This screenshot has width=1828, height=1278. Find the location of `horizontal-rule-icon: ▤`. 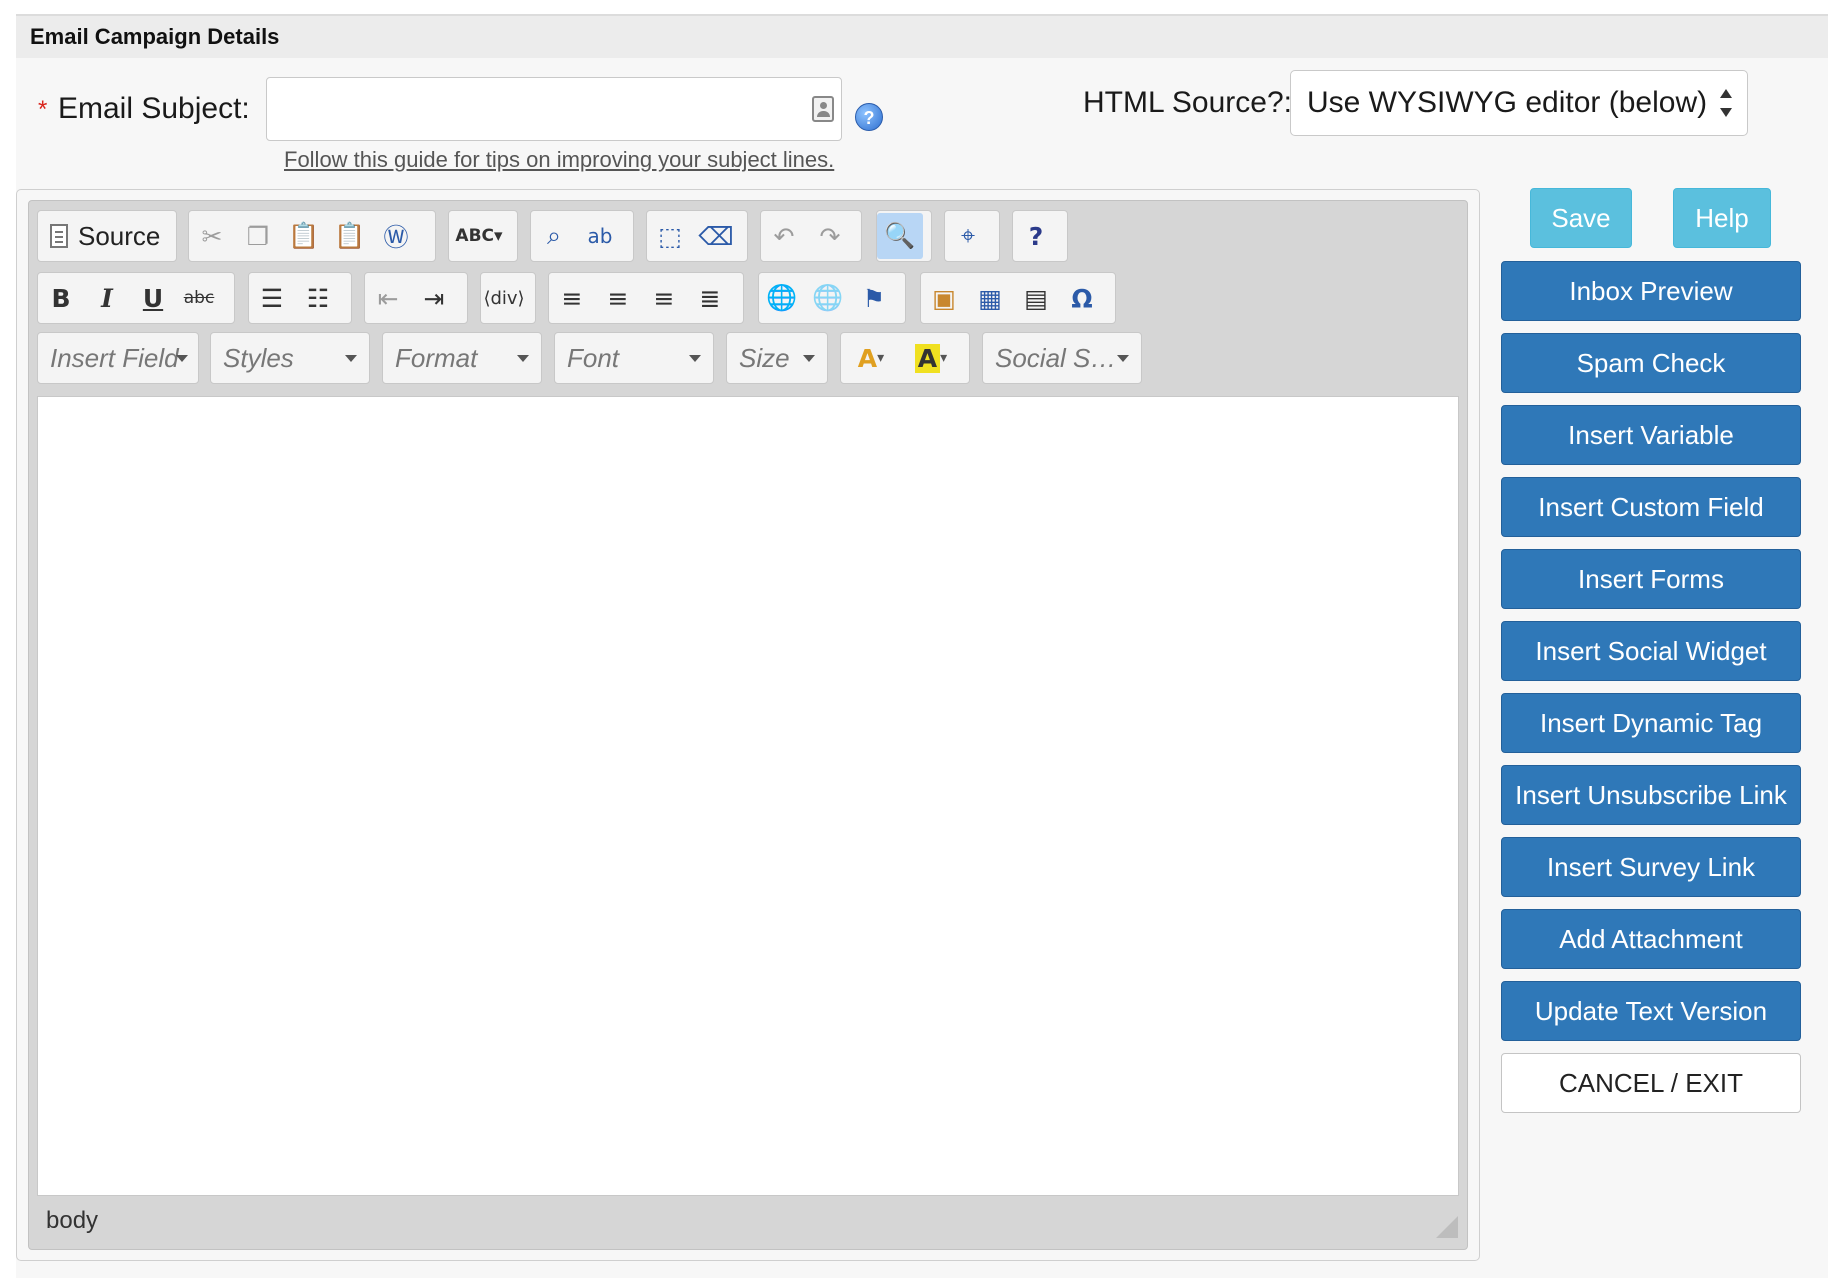

horizontal-rule-icon: ▤ is located at coordinates (1036, 298).